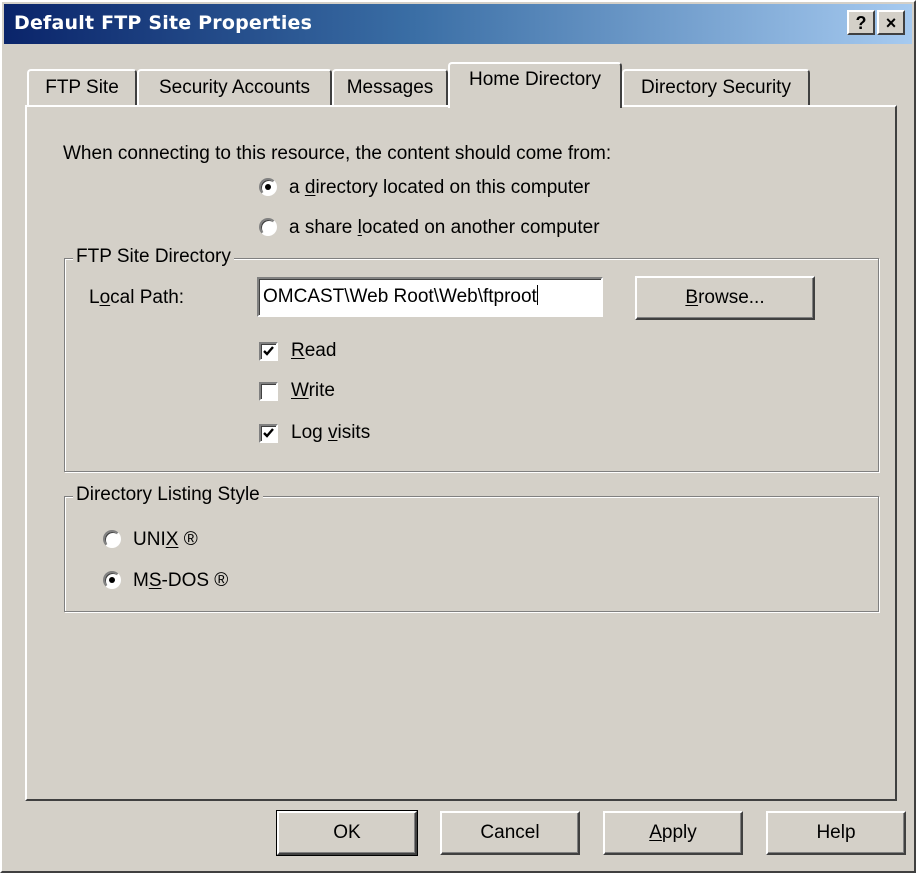 The width and height of the screenshot is (916, 873). What do you see at coordinates (330, 433) in the screenshot?
I see `checkbox-log-visits-label: Log visits` at bounding box center [330, 433].